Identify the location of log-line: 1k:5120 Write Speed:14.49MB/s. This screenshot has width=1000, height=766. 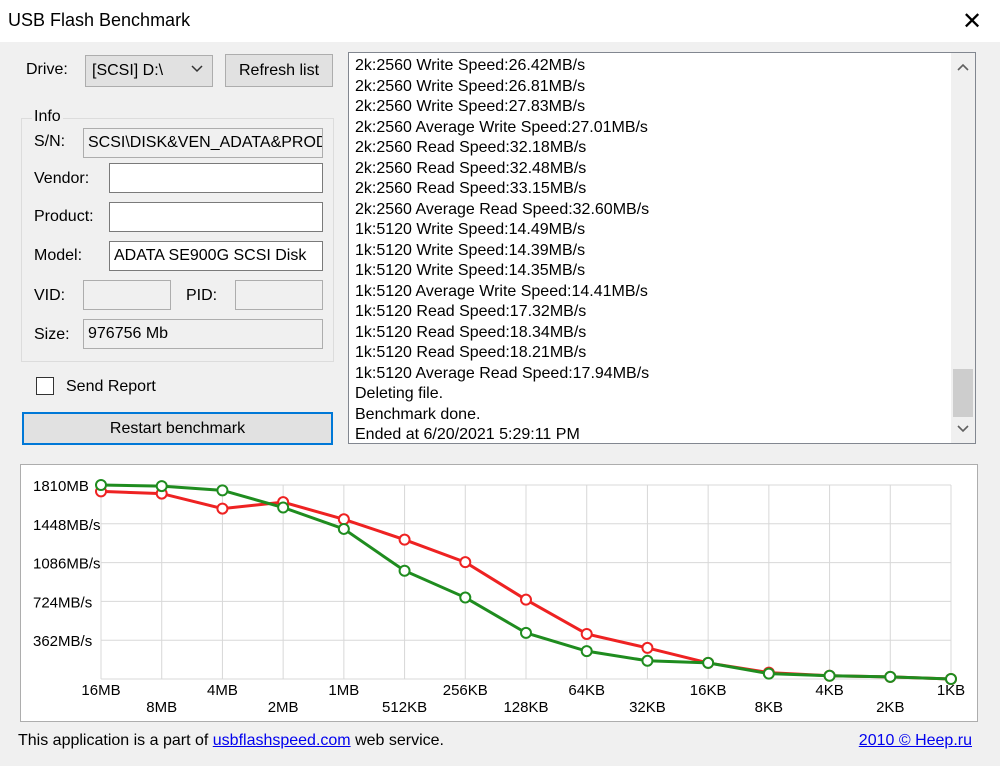
(470, 229).